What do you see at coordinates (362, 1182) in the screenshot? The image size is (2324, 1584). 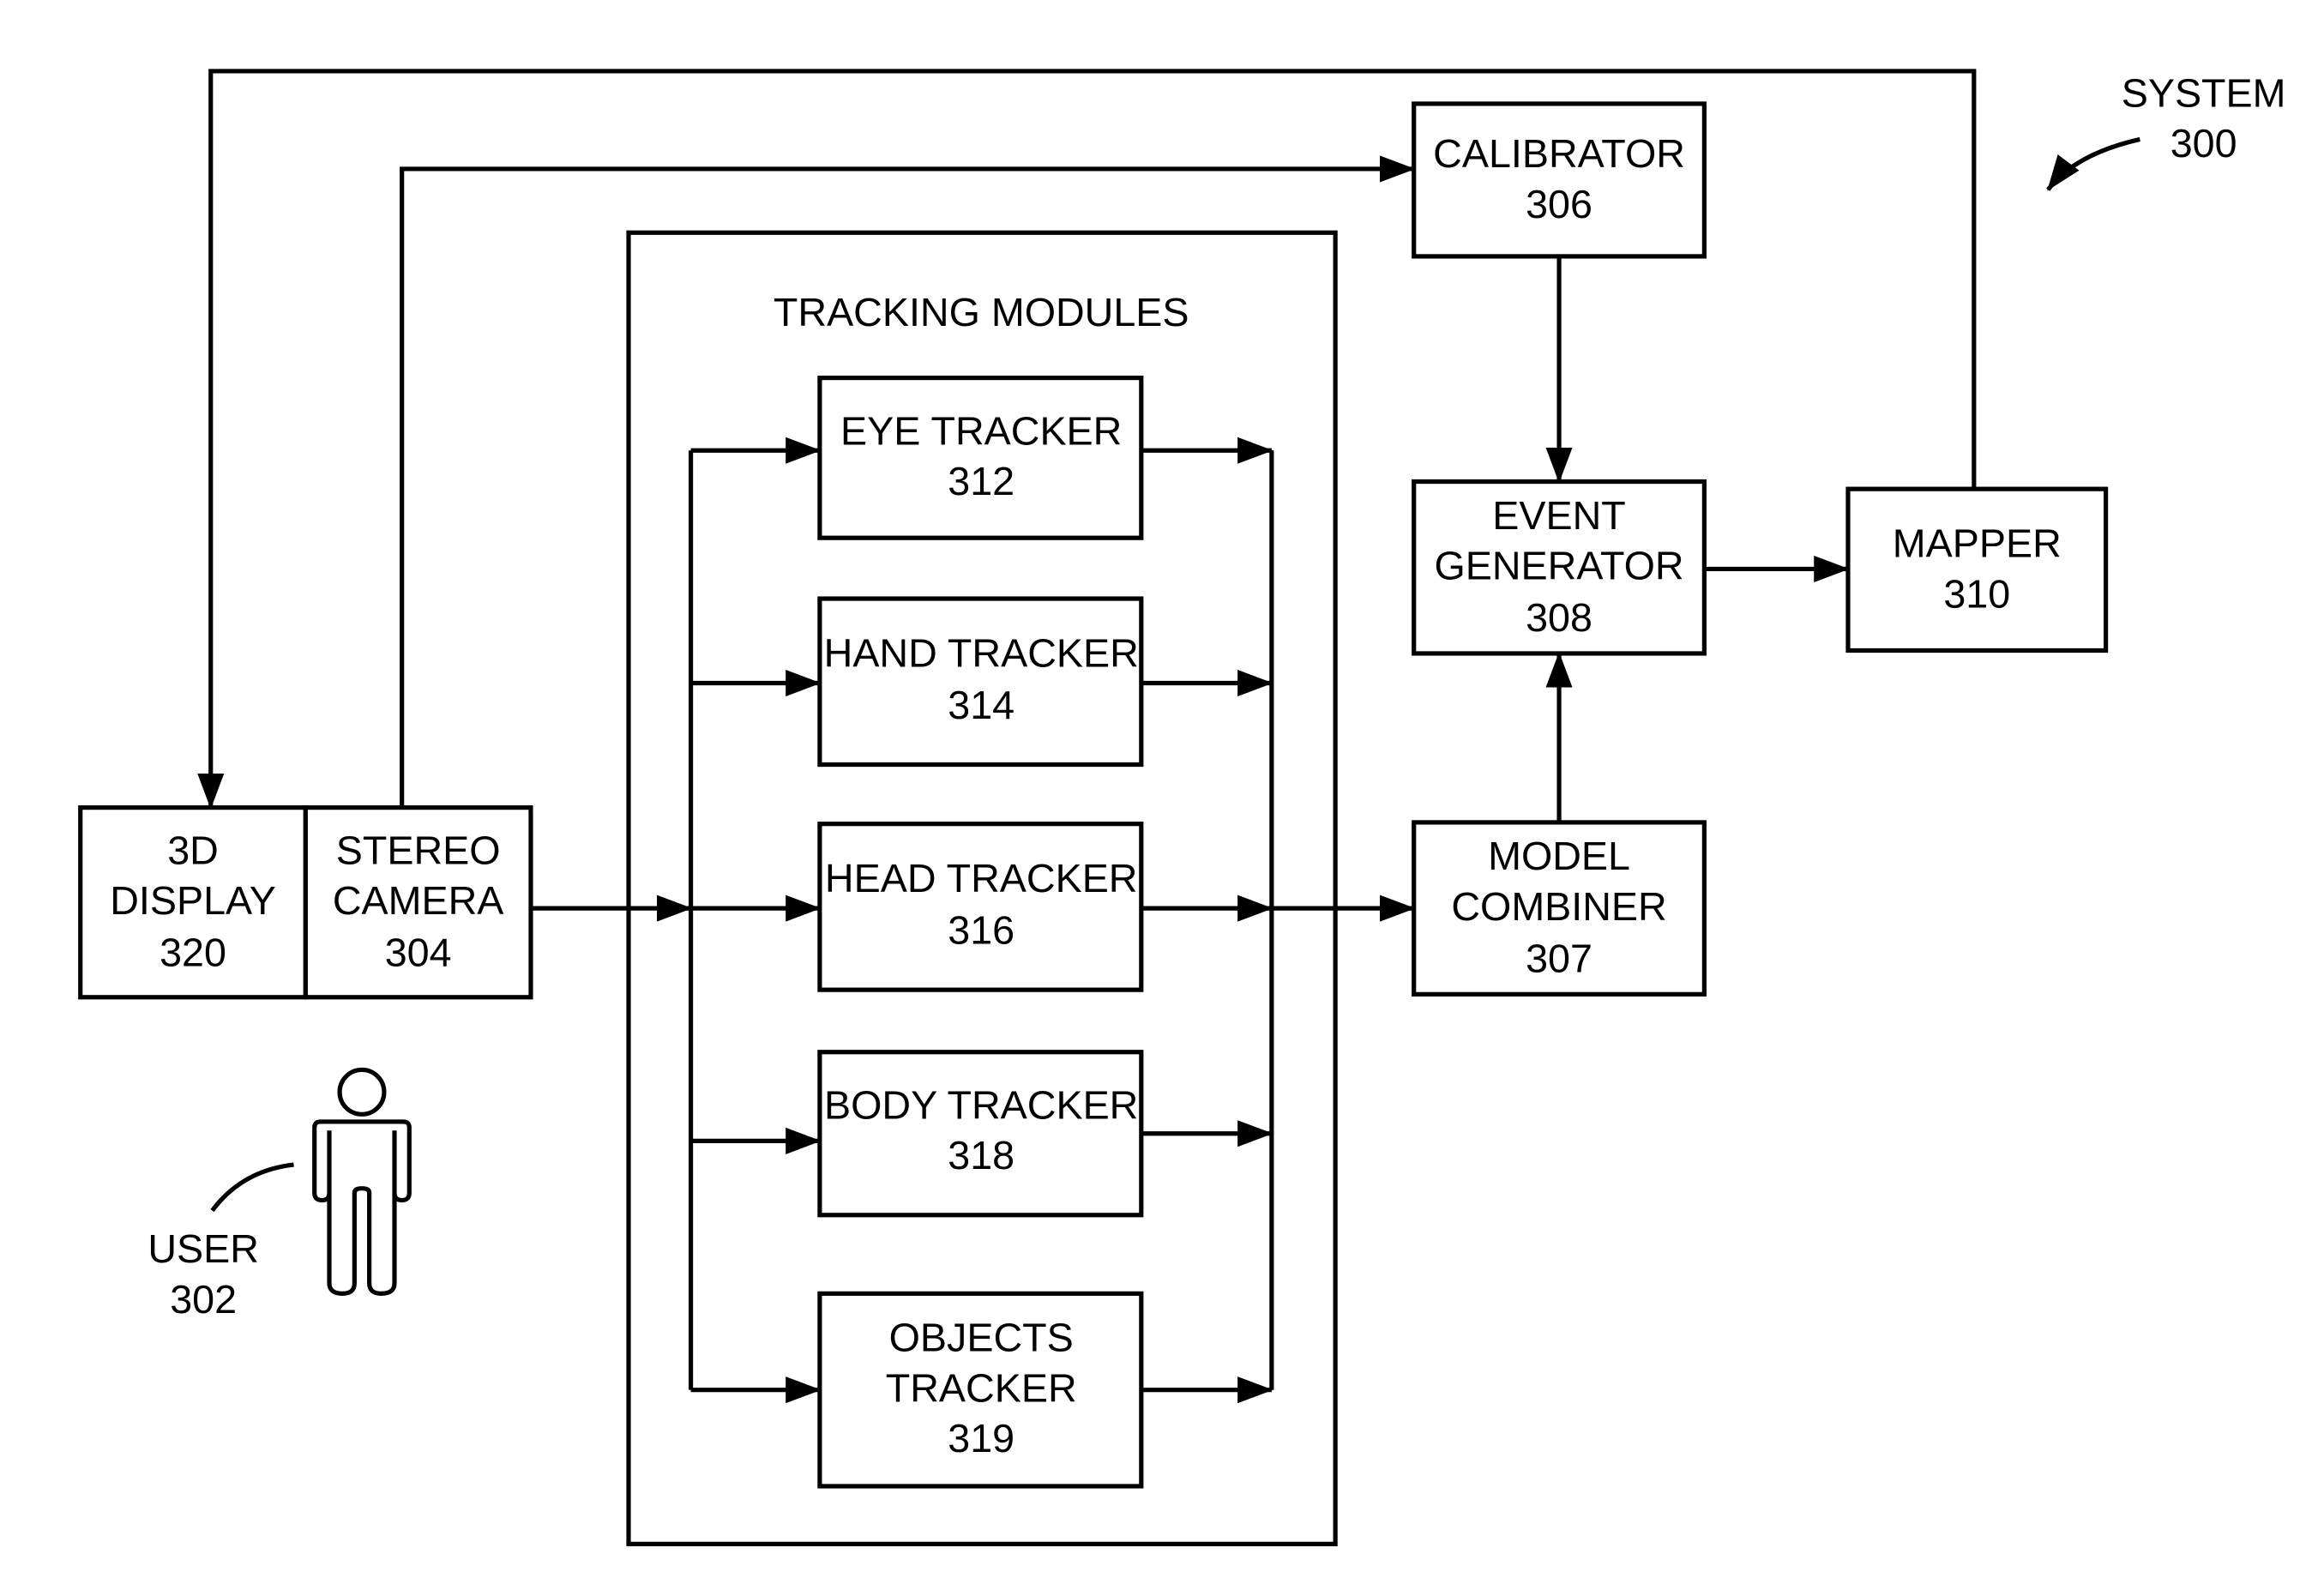 I see `user-figure-icon` at bounding box center [362, 1182].